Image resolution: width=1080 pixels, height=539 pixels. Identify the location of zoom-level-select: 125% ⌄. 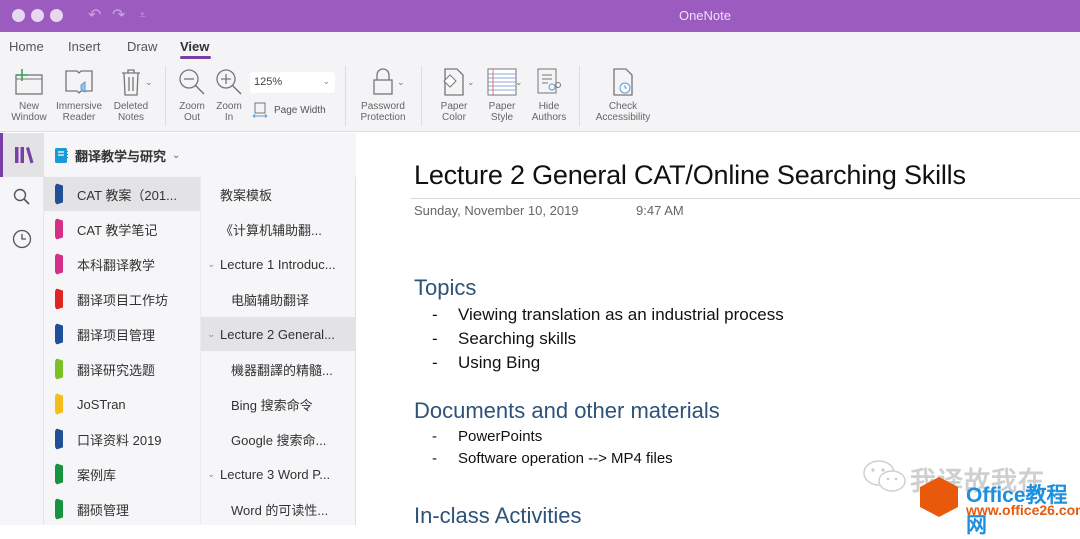
(292, 82).